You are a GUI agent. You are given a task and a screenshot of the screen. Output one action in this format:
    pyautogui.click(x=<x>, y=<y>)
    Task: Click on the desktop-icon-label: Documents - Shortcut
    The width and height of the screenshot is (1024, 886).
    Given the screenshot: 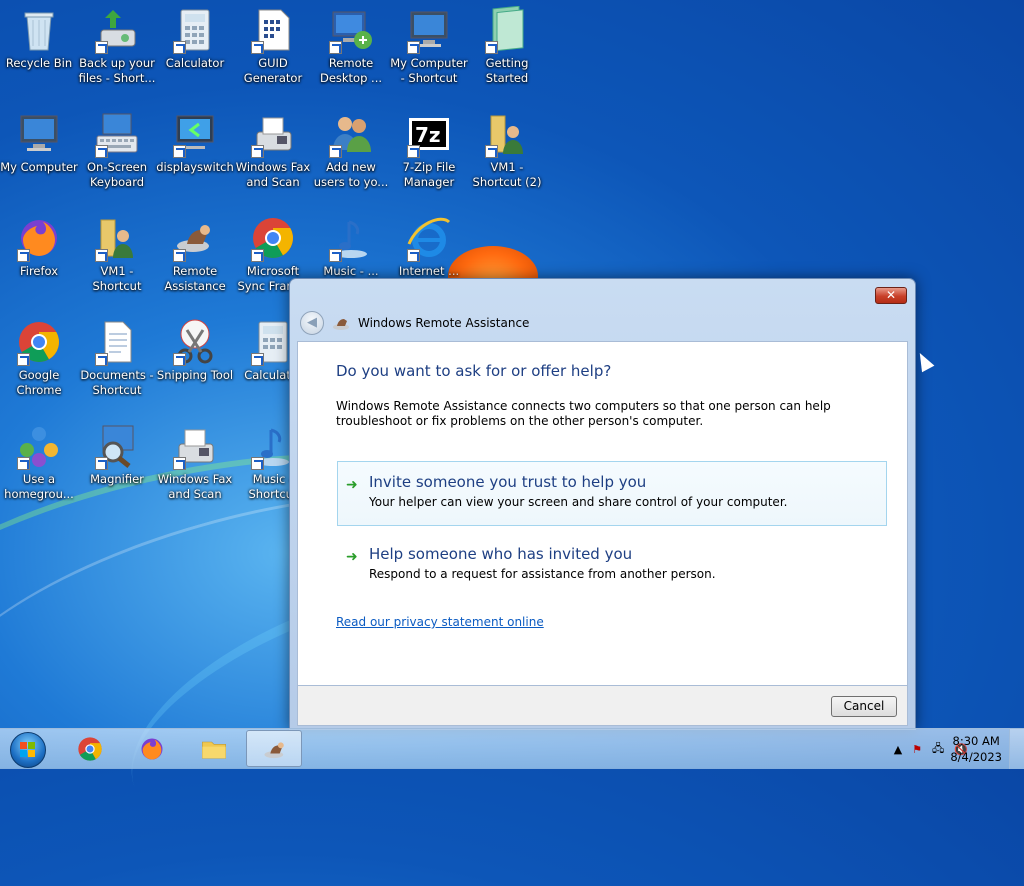 What is the action you would take?
    pyautogui.click(x=117, y=382)
    